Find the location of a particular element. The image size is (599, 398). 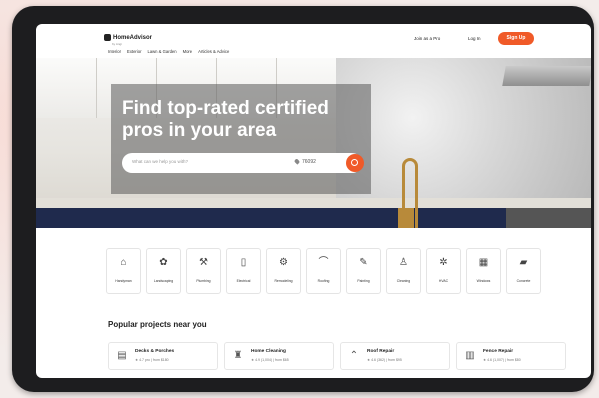

project-name: Roof Repair is located at coordinates (381, 351).